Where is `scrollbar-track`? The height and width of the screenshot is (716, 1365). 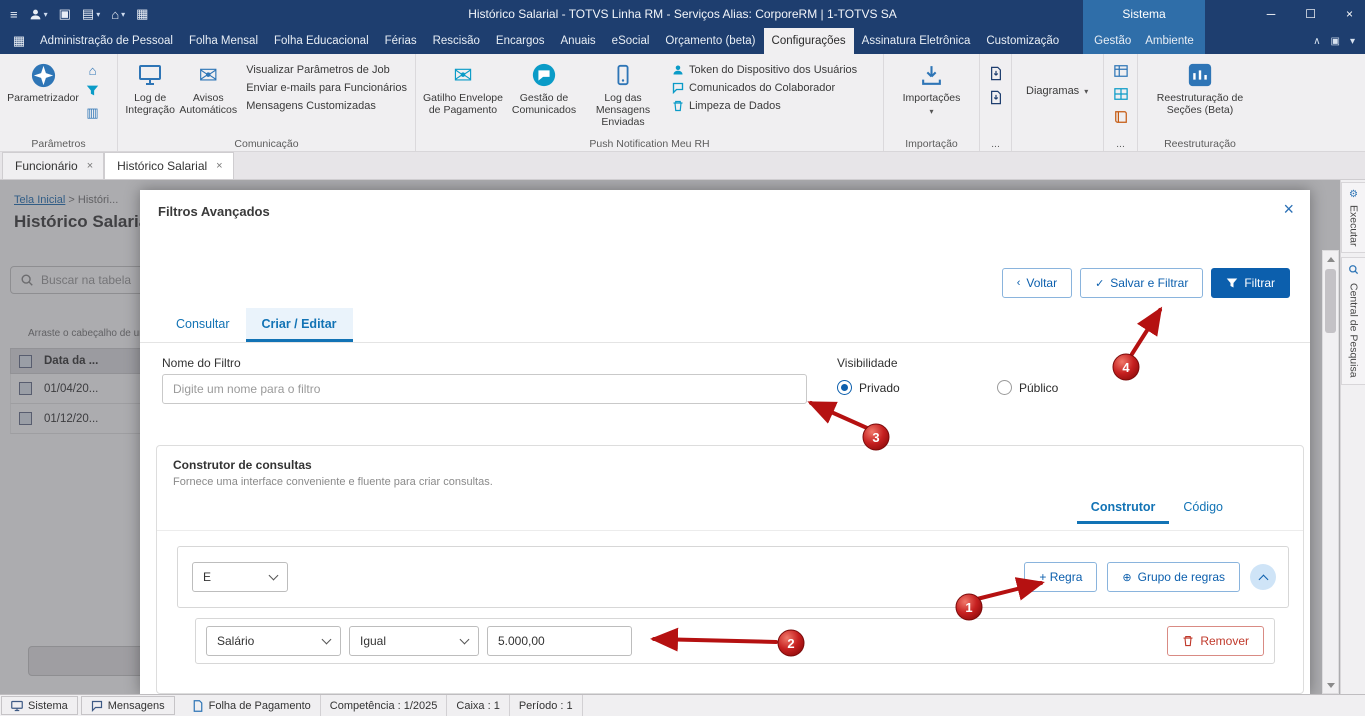
scrollbar-track is located at coordinates (1330, 472).